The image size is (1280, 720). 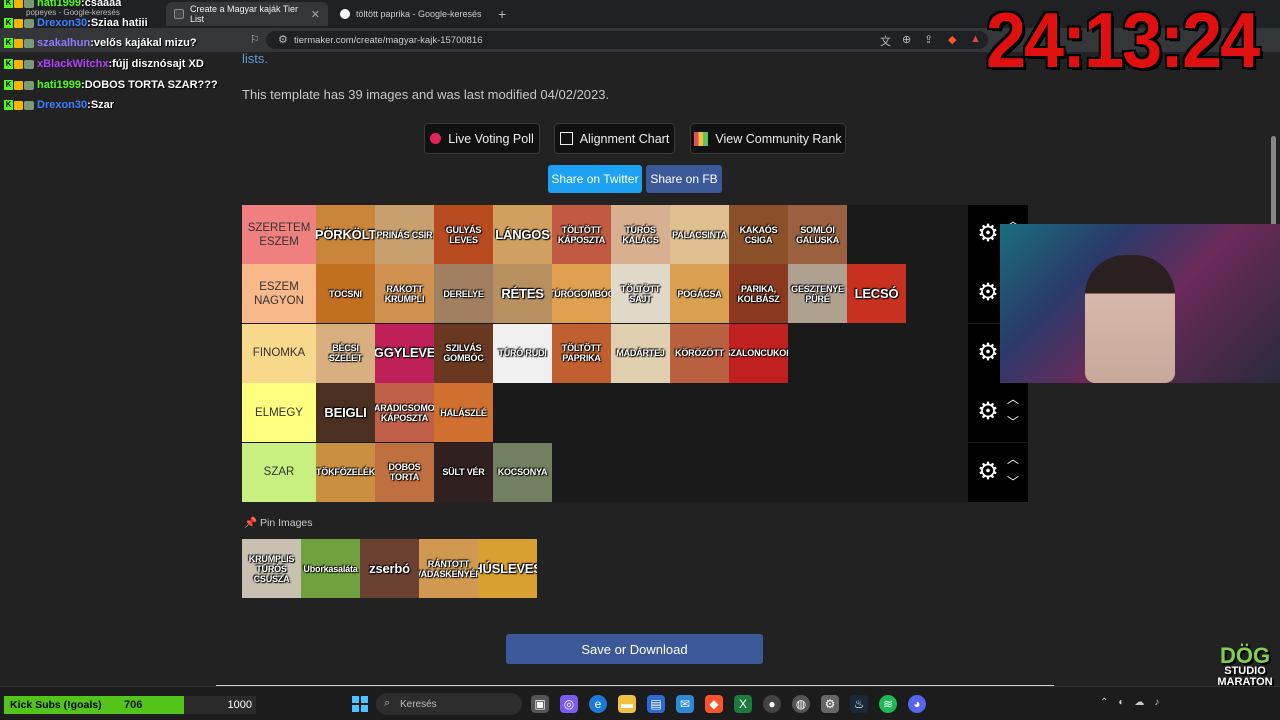 What do you see at coordinates (598, 704) in the screenshot?
I see `edge-icon: e` at bounding box center [598, 704].